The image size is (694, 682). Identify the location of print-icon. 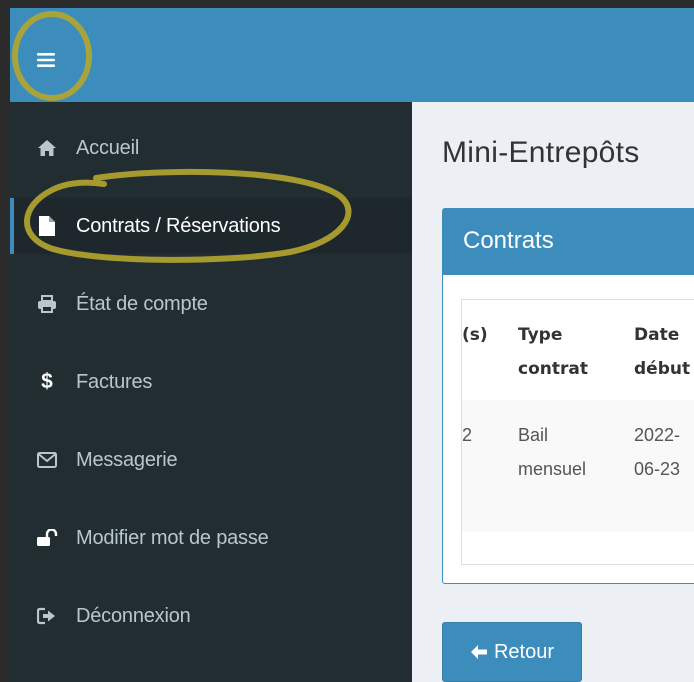
(47, 304).